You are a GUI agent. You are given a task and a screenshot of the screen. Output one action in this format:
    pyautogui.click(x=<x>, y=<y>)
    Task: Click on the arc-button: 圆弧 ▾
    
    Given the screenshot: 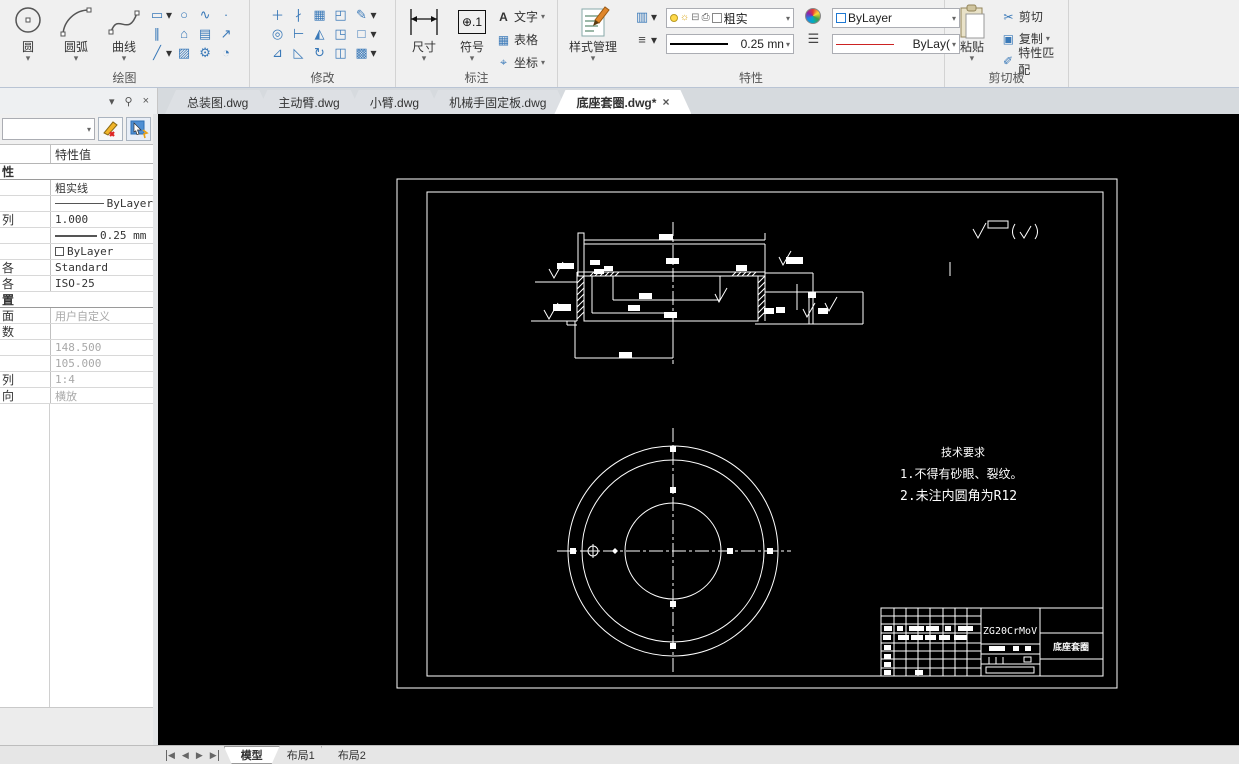 What is the action you would take?
    pyautogui.click(x=76, y=36)
    